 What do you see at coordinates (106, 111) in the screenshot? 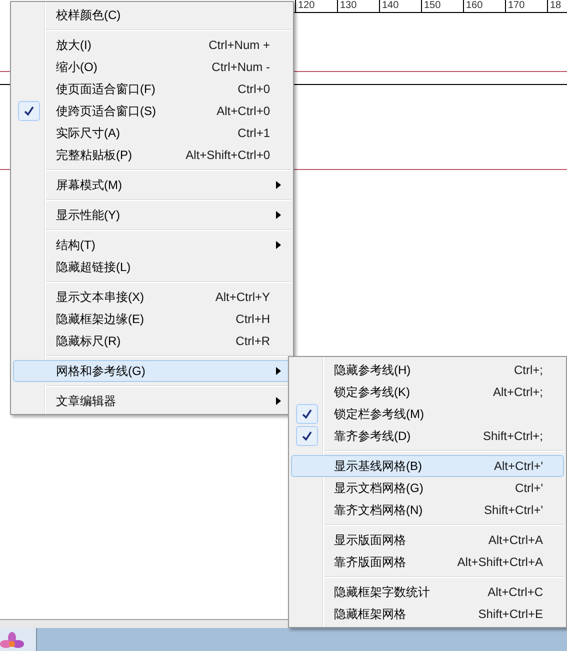
I see `item-label: 使跨页适合窗口(S)` at bounding box center [106, 111].